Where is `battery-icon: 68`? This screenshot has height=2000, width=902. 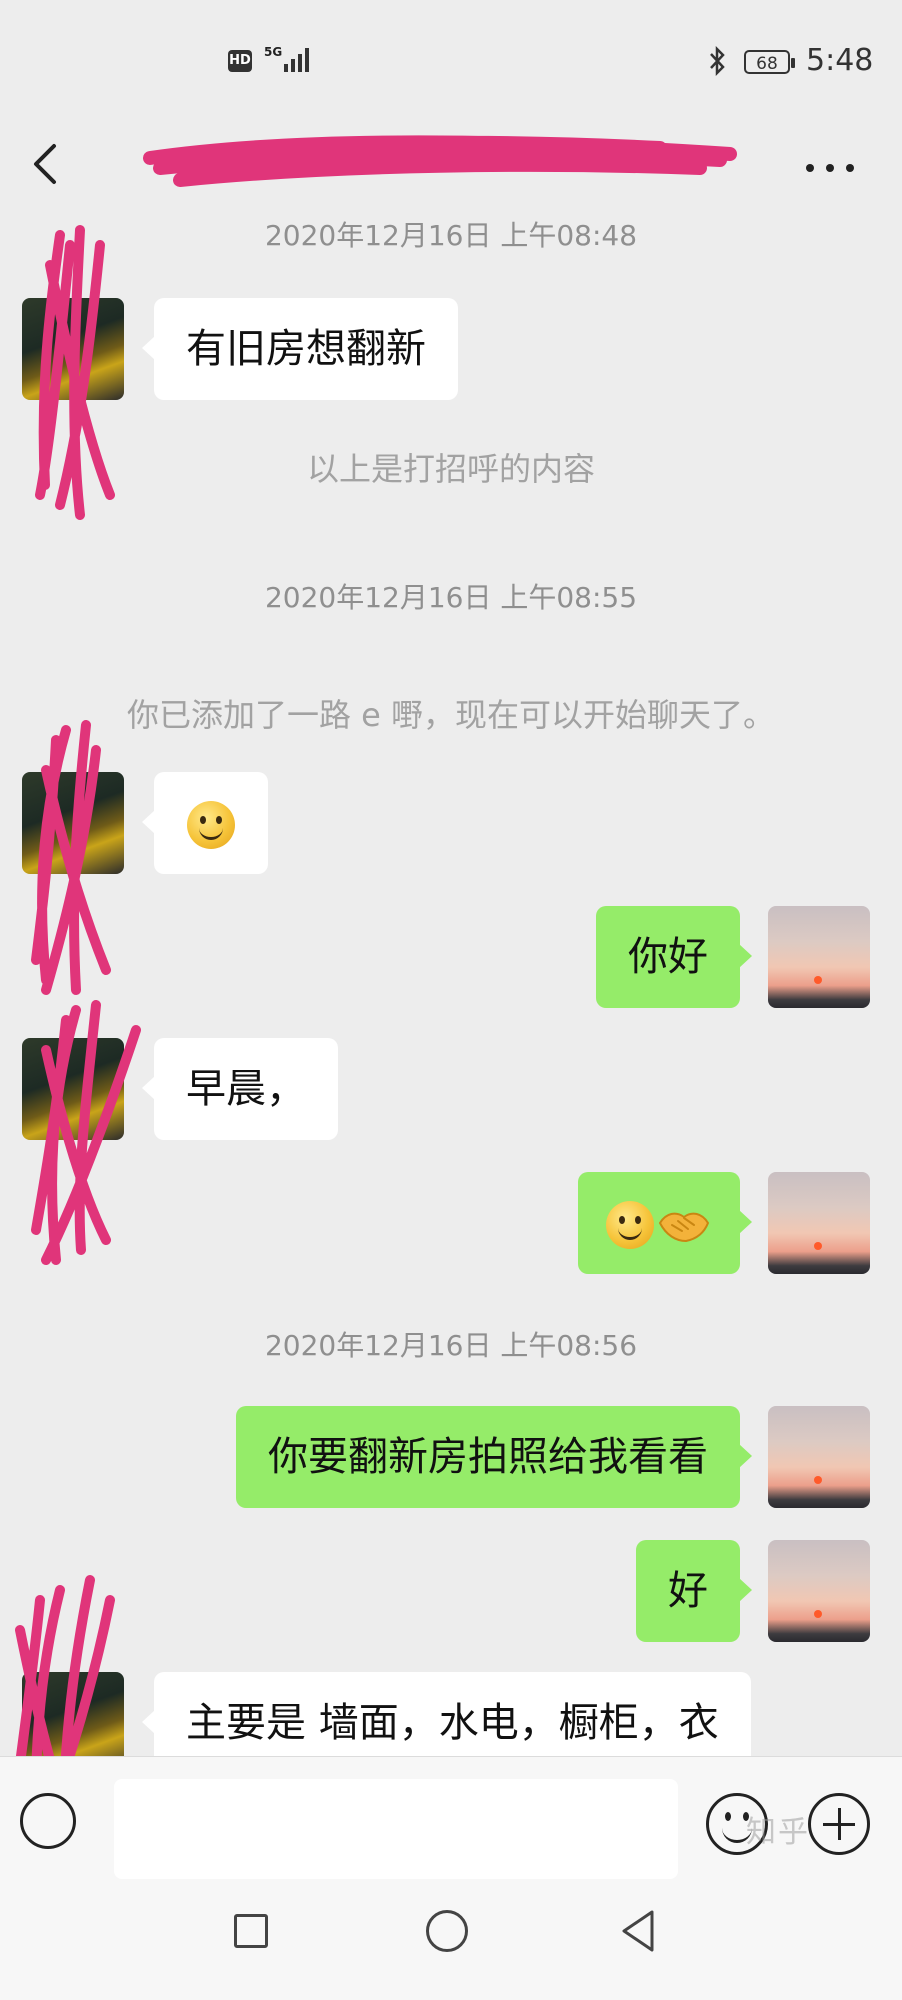 battery-icon: 68 is located at coordinates (769, 62).